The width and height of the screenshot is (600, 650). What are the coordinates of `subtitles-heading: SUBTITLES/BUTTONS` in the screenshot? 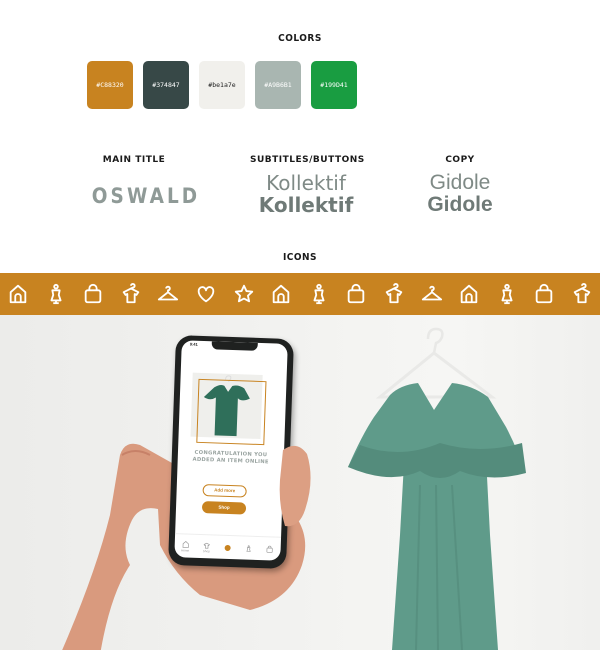 It's located at (307, 160).